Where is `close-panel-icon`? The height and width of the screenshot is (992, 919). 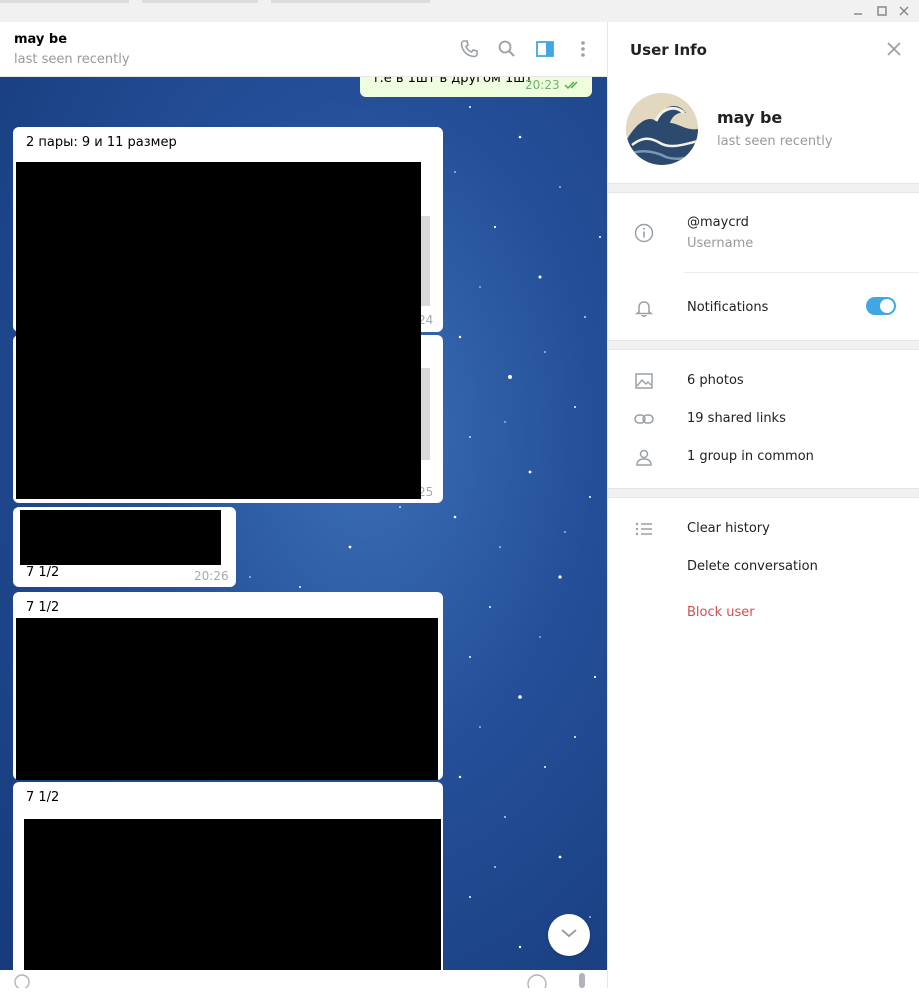 close-panel-icon is located at coordinates (894, 49).